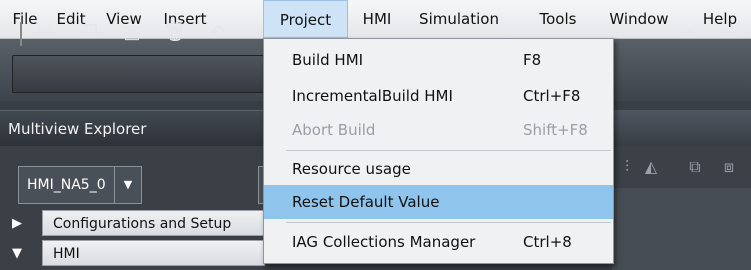 The height and width of the screenshot is (270, 751). I want to click on menu-tools: Tools, so click(558, 19).